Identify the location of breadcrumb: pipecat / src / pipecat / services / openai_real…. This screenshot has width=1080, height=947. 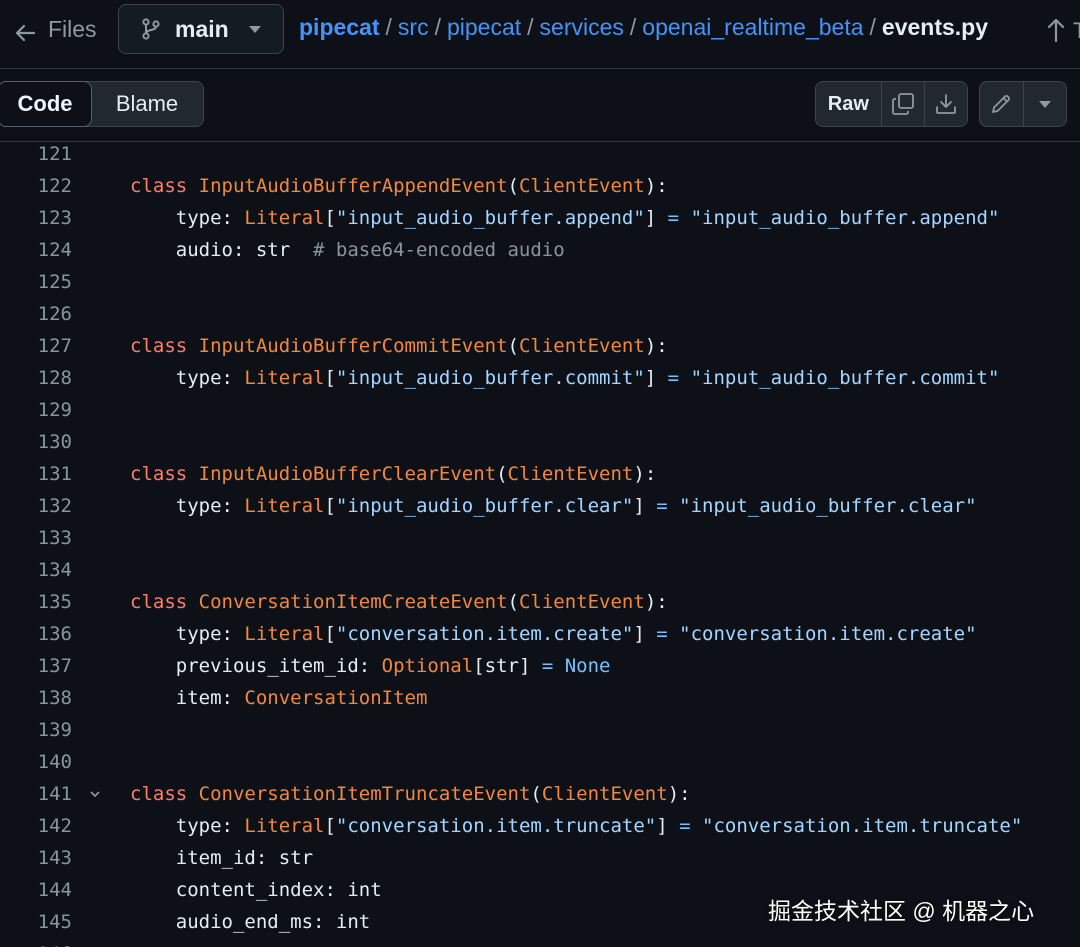
(643, 27).